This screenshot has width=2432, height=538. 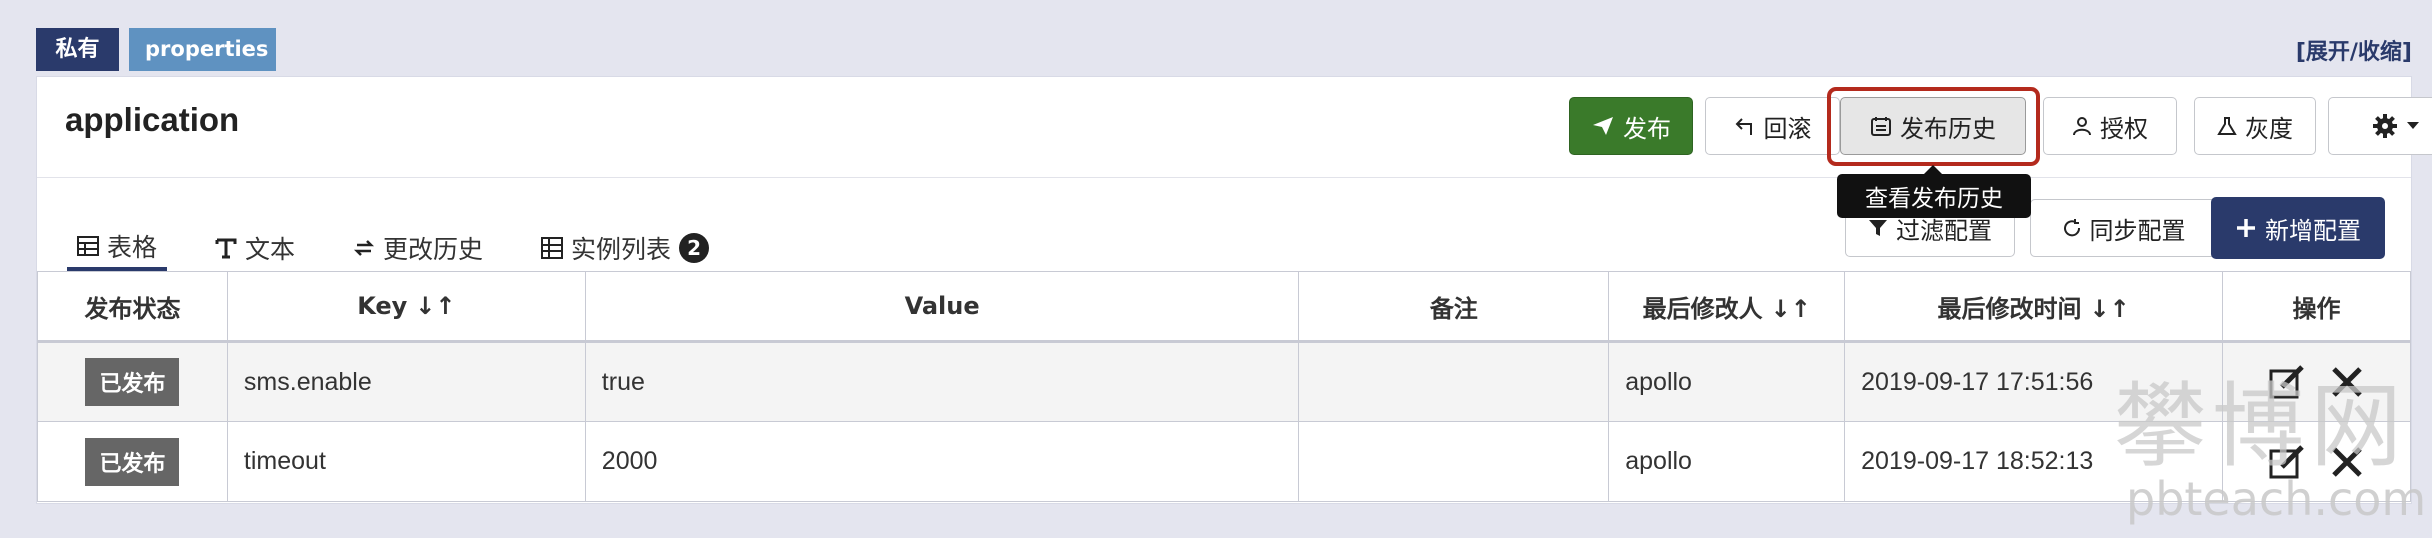 I want to click on release-label: 发布, so click(x=1647, y=128).